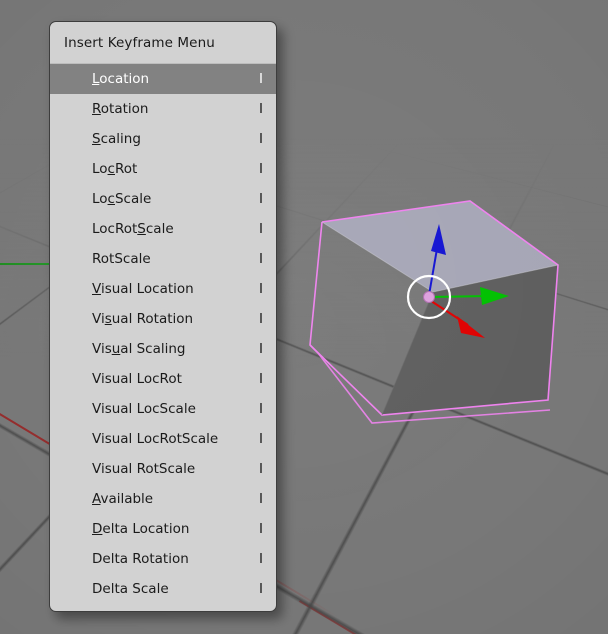  I want to click on menu-item-label: Delta Rotation, so click(140, 559).